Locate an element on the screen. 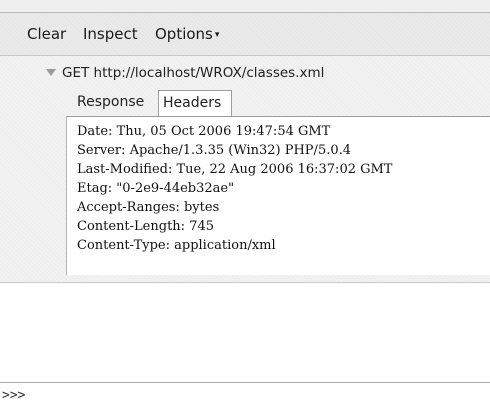  command-line: >>> is located at coordinates (245, 394).